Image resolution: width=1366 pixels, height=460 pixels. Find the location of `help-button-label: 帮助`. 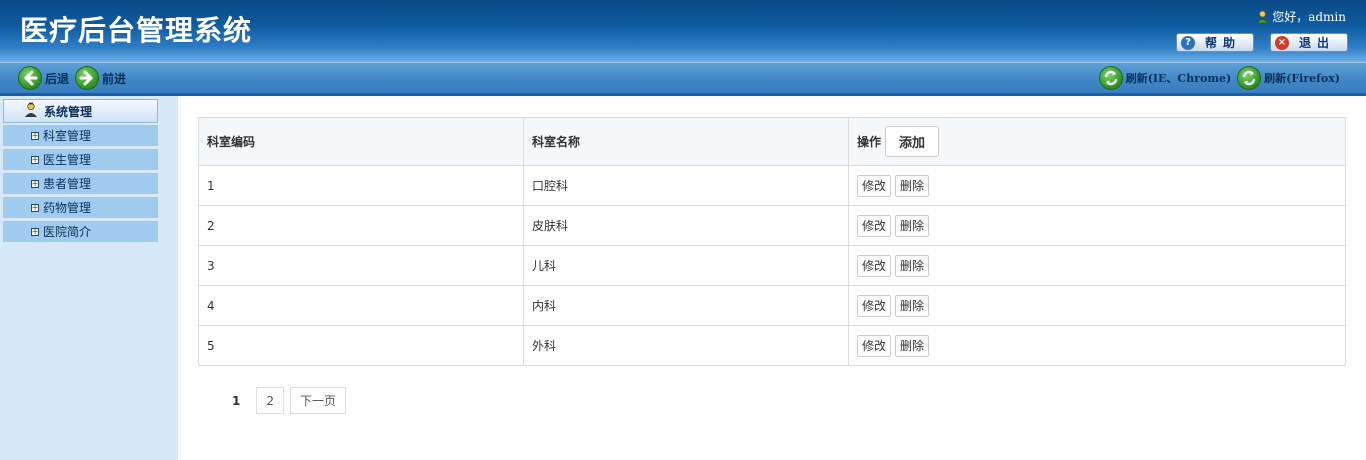

help-button-label: 帮助 is located at coordinates (1223, 43).